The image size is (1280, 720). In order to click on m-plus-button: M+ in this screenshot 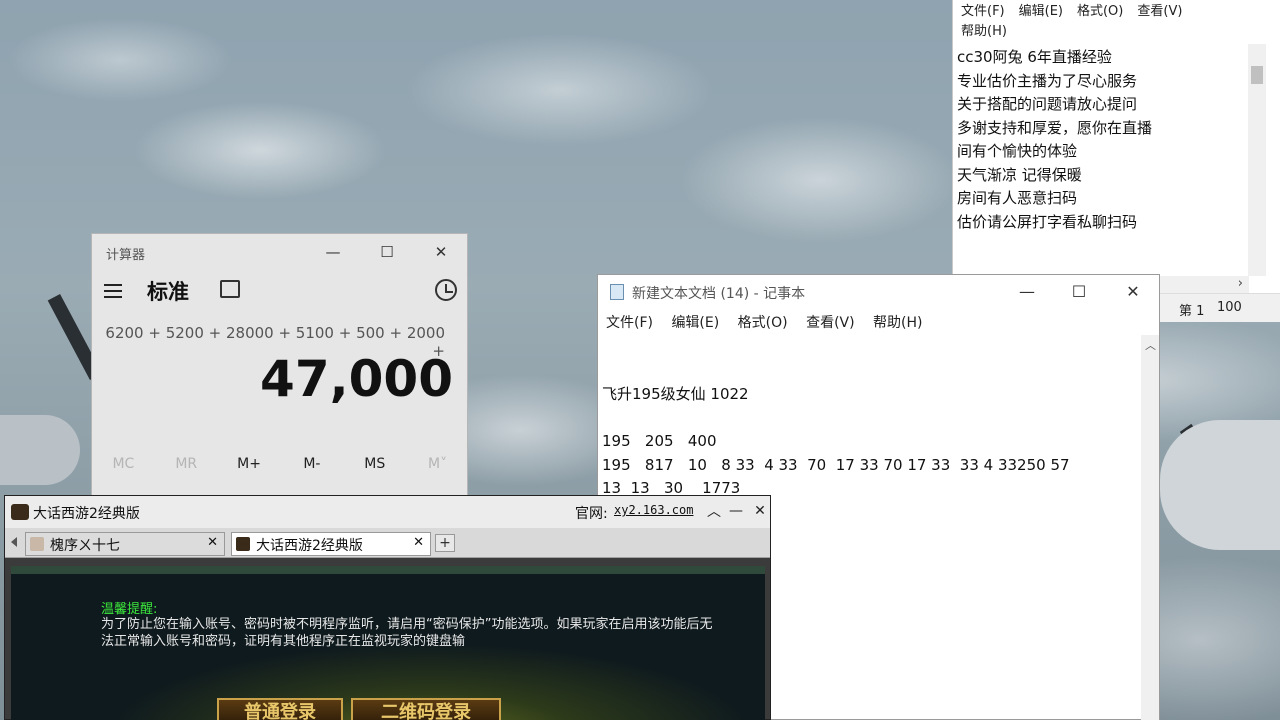, I will do `click(249, 464)`.